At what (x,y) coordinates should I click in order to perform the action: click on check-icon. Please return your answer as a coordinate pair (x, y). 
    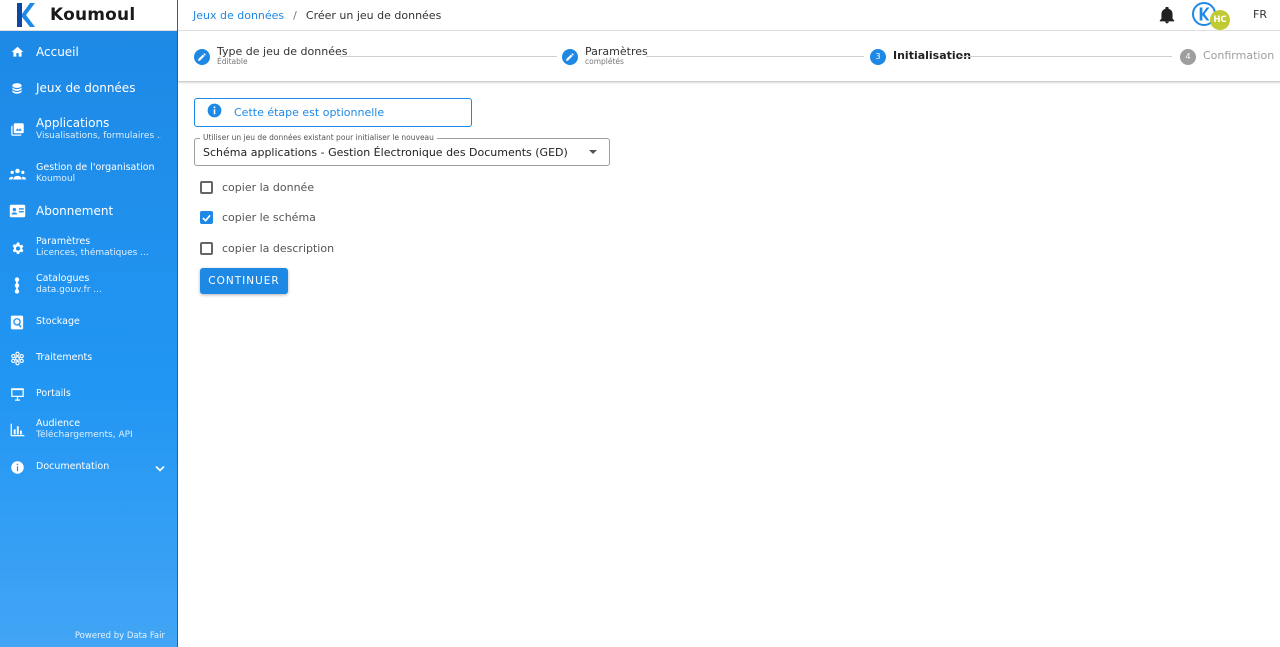
    Looking at the image, I should click on (206, 218).